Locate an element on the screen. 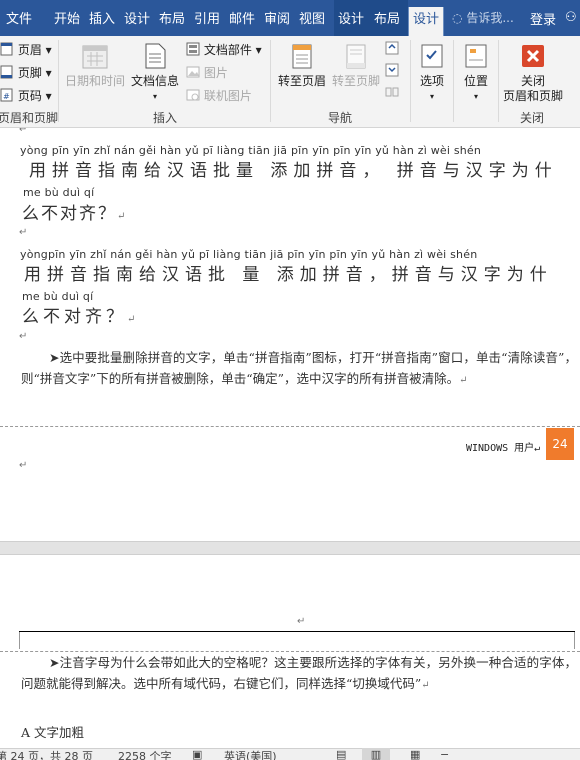 The width and height of the screenshot is (580, 760). close-label-line1: 关闭 is located at coordinates (532, 81).